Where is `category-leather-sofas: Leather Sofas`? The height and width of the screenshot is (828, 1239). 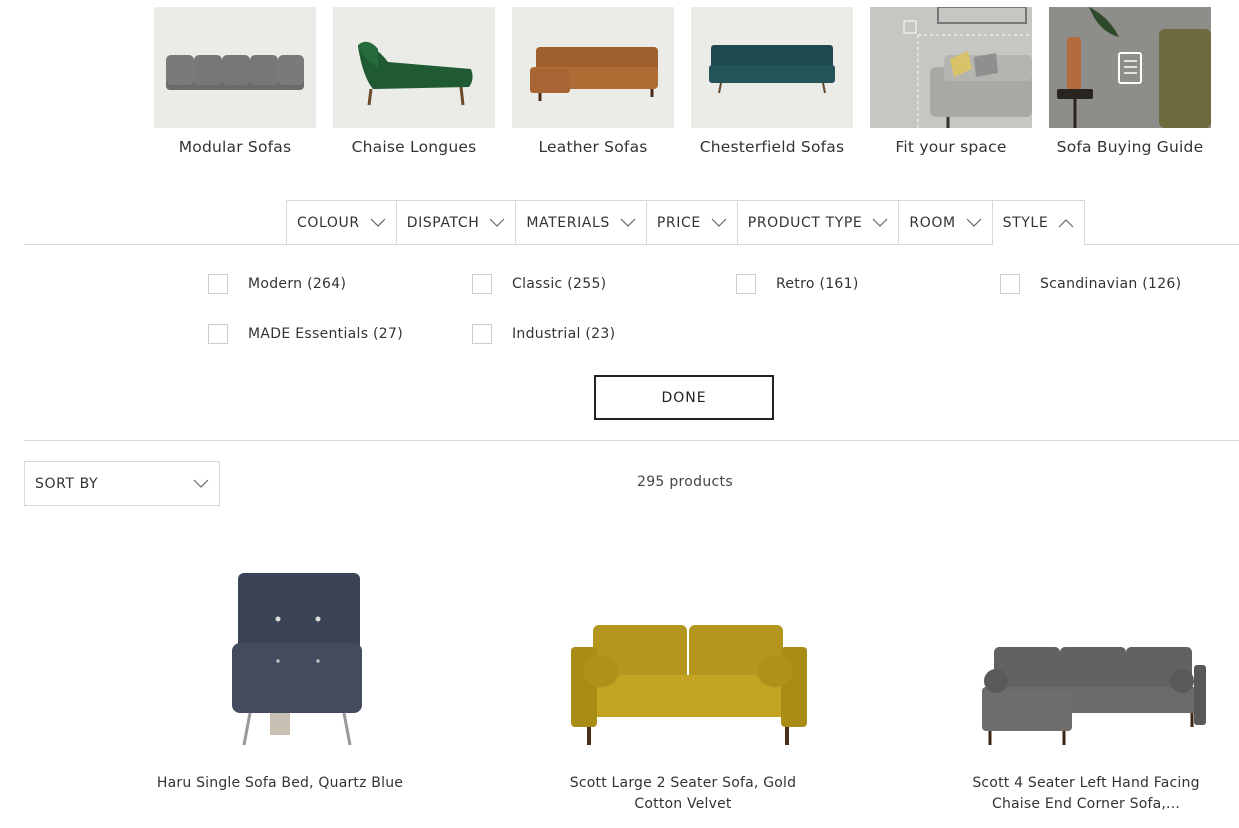
category-leather-sofas: Leather Sofas is located at coordinates (593, 81).